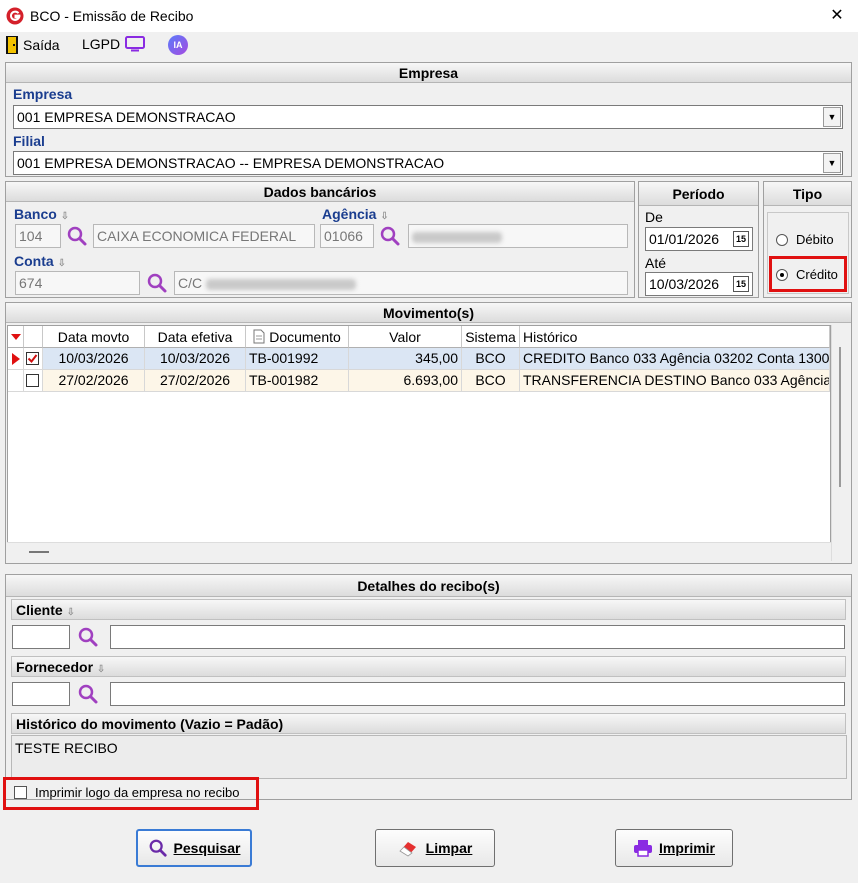  What do you see at coordinates (55, 667) in the screenshot?
I see `fornecedor-label: Fornecedor` at bounding box center [55, 667].